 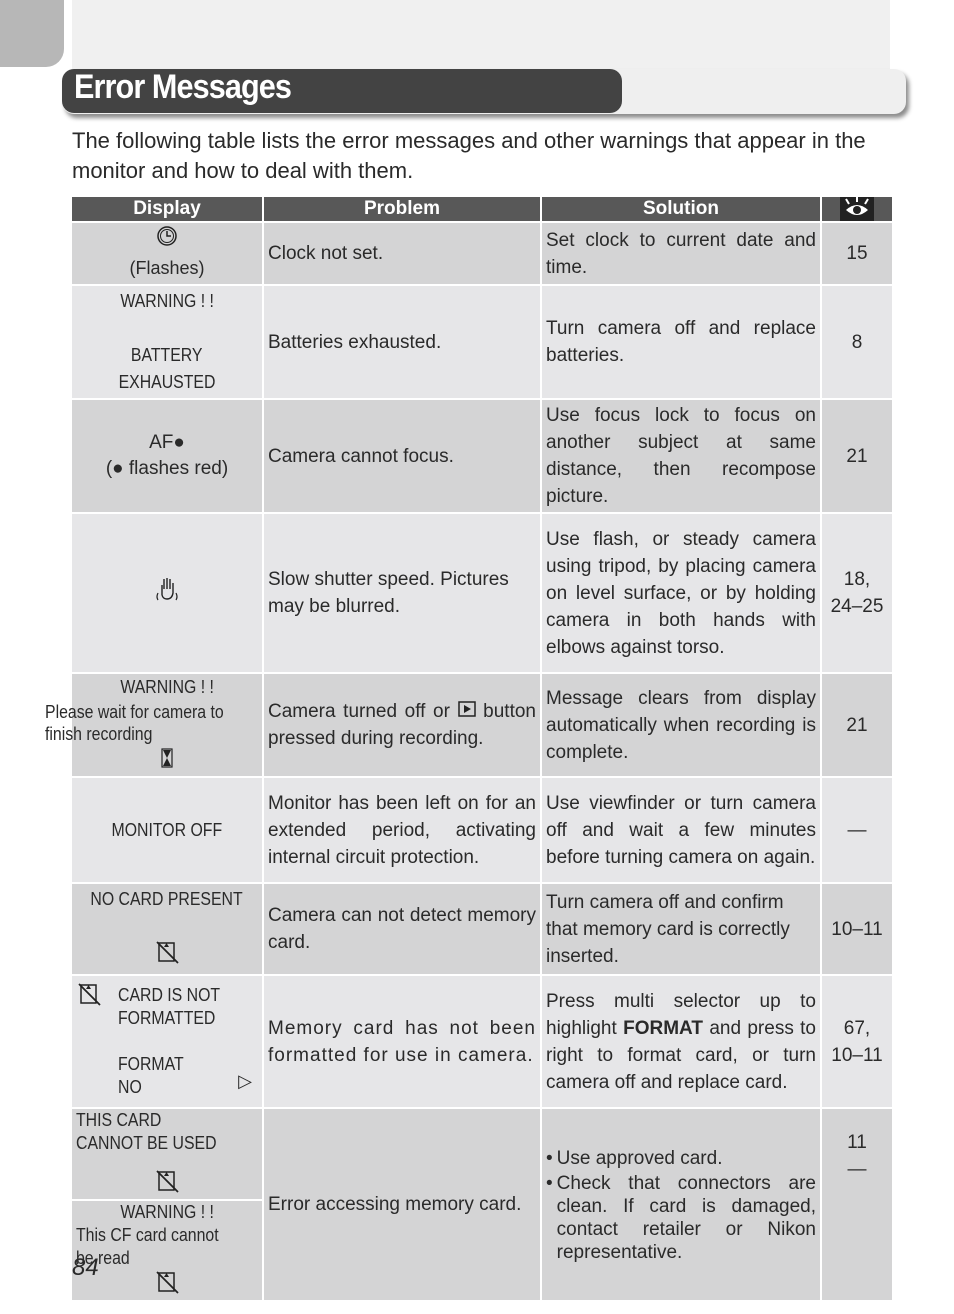 What do you see at coordinates (402, 1205) in the screenshot?
I see `problem-cell: Error accessing memory card.` at bounding box center [402, 1205].